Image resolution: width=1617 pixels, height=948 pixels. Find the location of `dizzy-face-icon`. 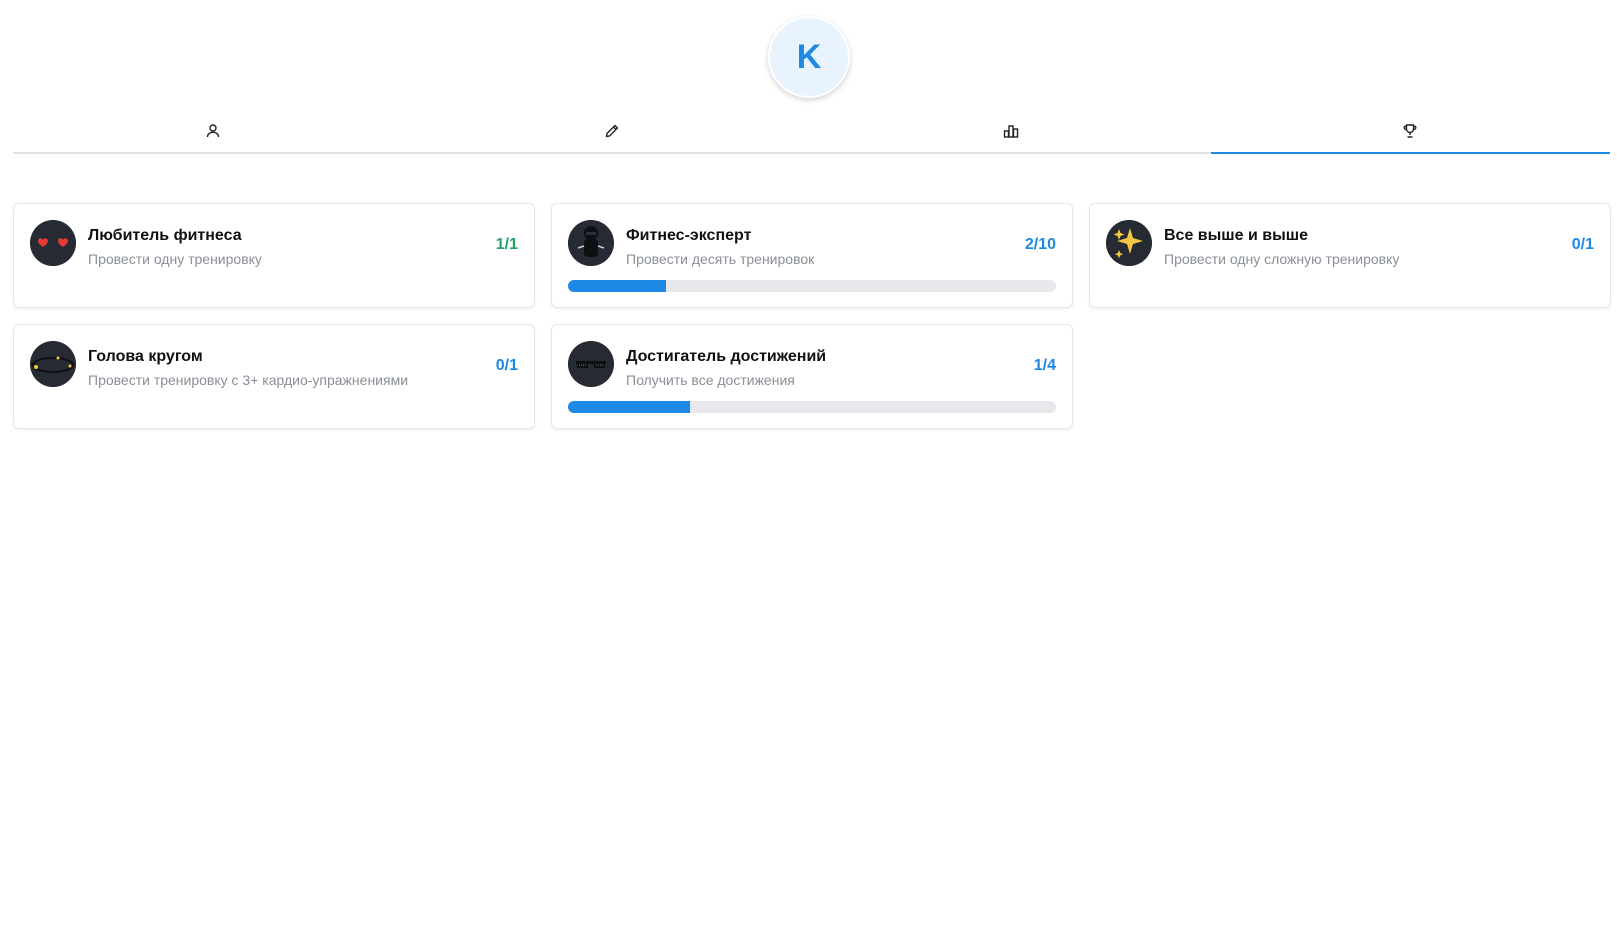

dizzy-face-icon is located at coordinates (53, 364).